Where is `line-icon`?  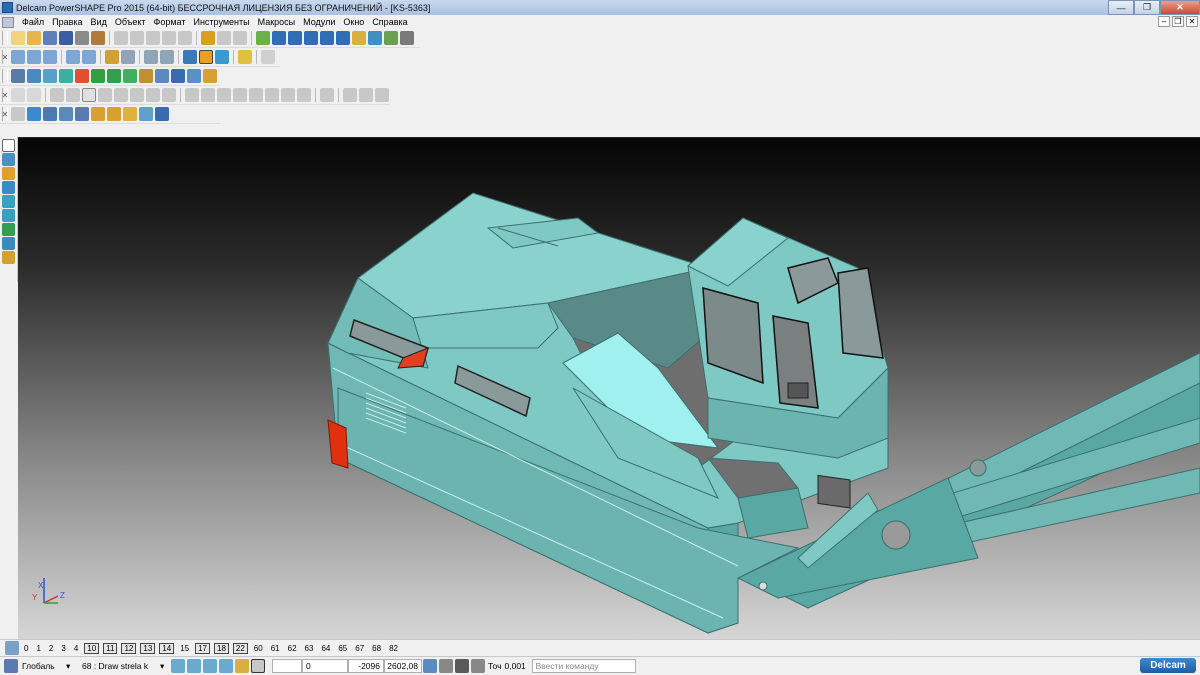 line-icon is located at coordinates (295, 38).